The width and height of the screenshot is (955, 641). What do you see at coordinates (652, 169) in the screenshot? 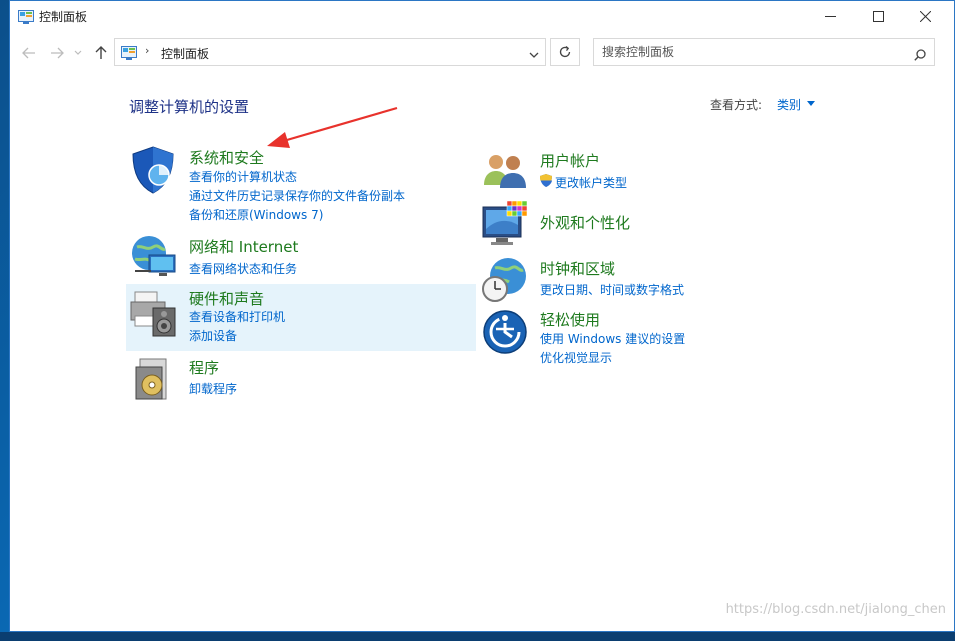
I see `category-user-accounts: 用户帐户 更改帐户类型` at bounding box center [652, 169].